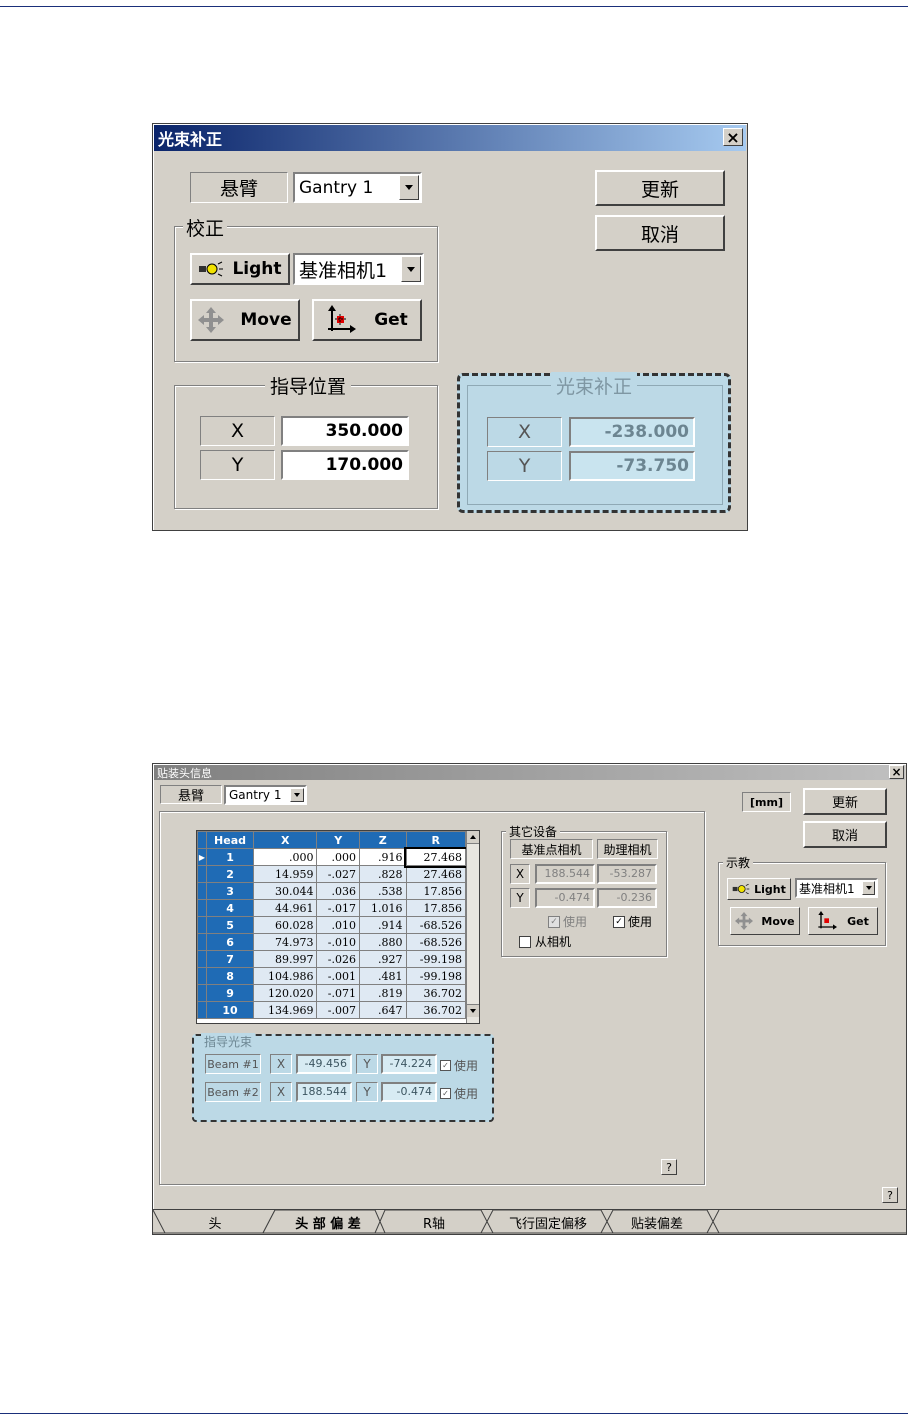 The image size is (908, 1424). I want to click on table-cell: .010, so click(338, 925).